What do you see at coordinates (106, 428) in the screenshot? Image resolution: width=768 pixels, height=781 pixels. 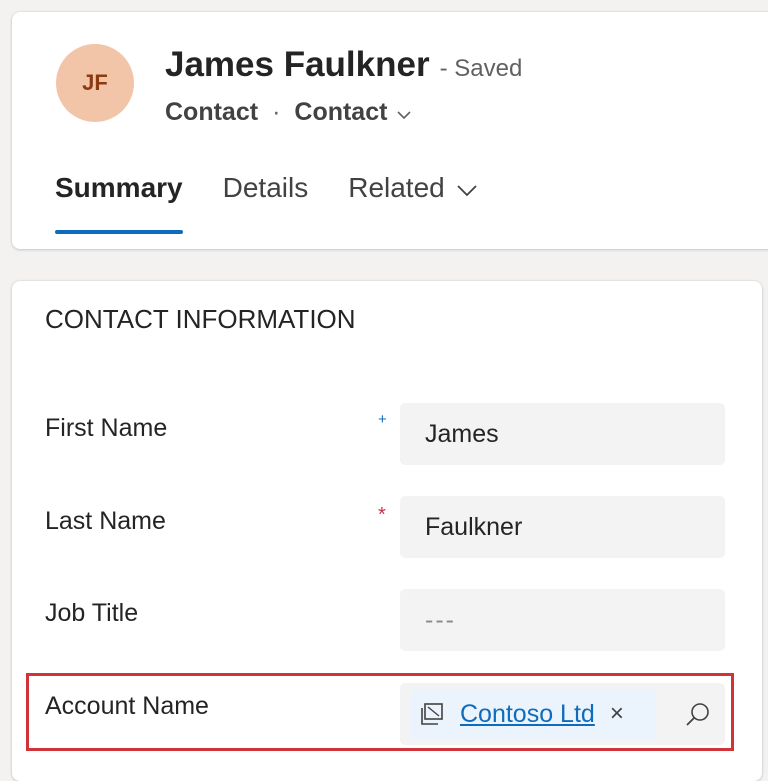 I see `first-name-label: First Name` at bounding box center [106, 428].